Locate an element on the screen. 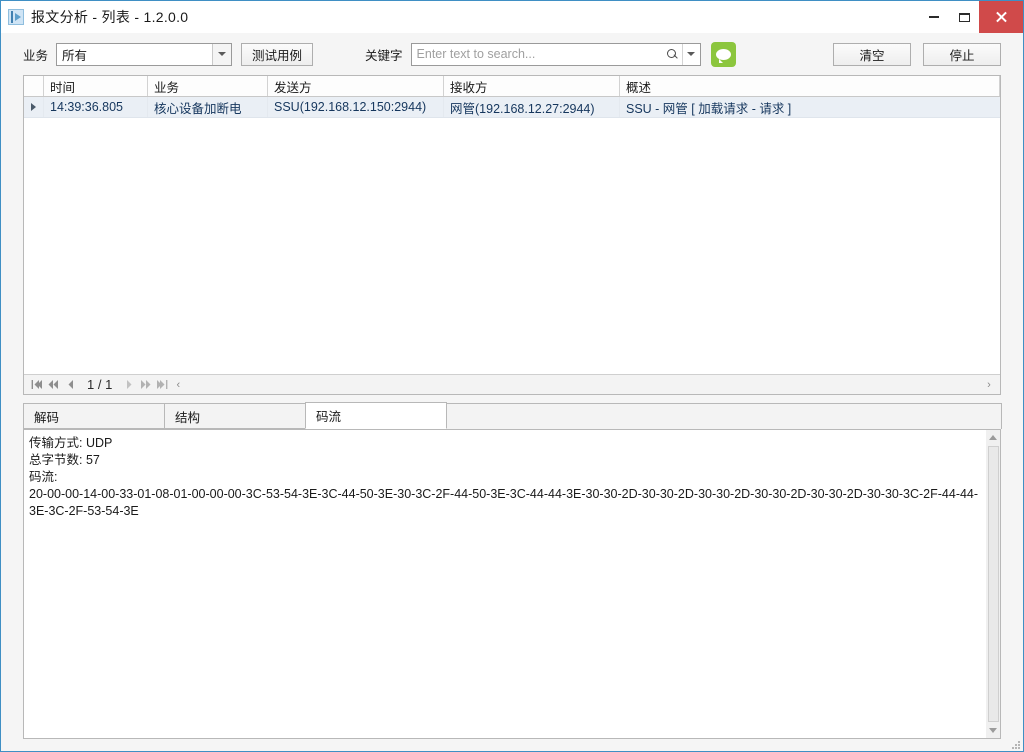 Image resolution: width=1024 pixels, height=752 pixels. cell-sender: SSU(192.168.12.150:2944) is located at coordinates (356, 107).